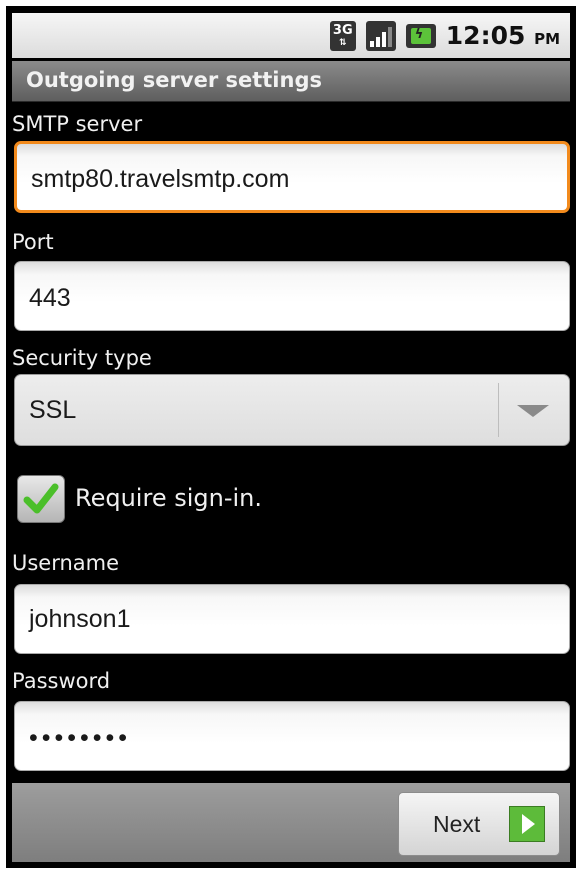  I want to click on username-value: johnson1, so click(80, 619).